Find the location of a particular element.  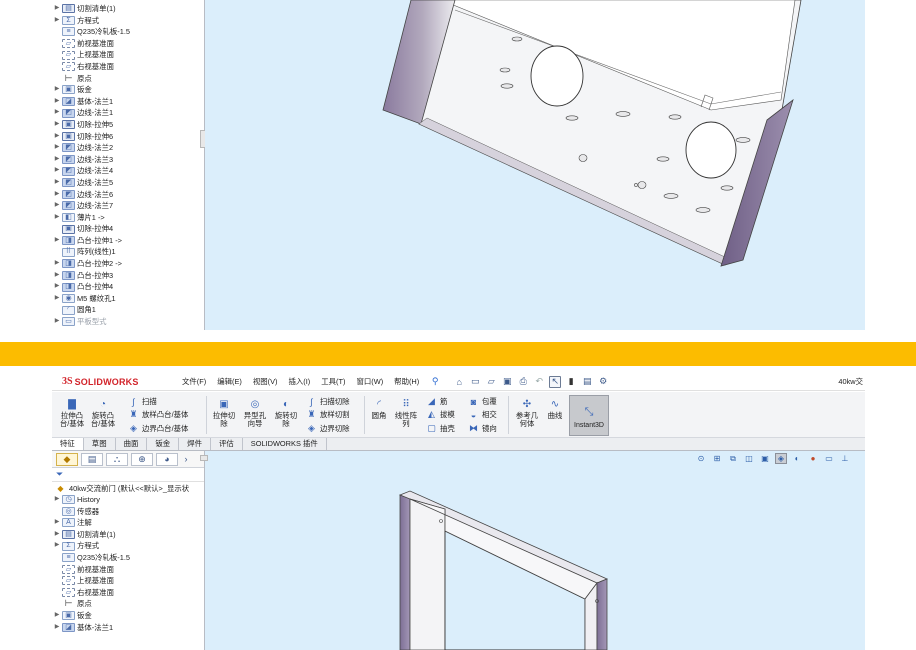

menu-edit: 编辑(E) is located at coordinates (229, 381).